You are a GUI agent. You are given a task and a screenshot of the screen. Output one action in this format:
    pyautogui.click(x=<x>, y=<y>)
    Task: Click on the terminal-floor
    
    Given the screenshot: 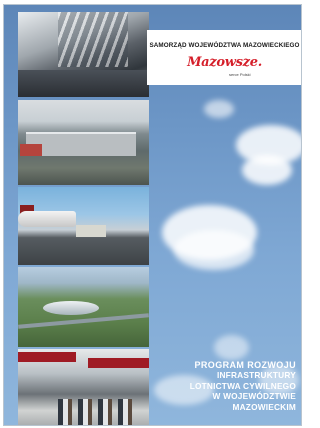 What is the action you would take?
    pyautogui.click(x=83, y=83)
    